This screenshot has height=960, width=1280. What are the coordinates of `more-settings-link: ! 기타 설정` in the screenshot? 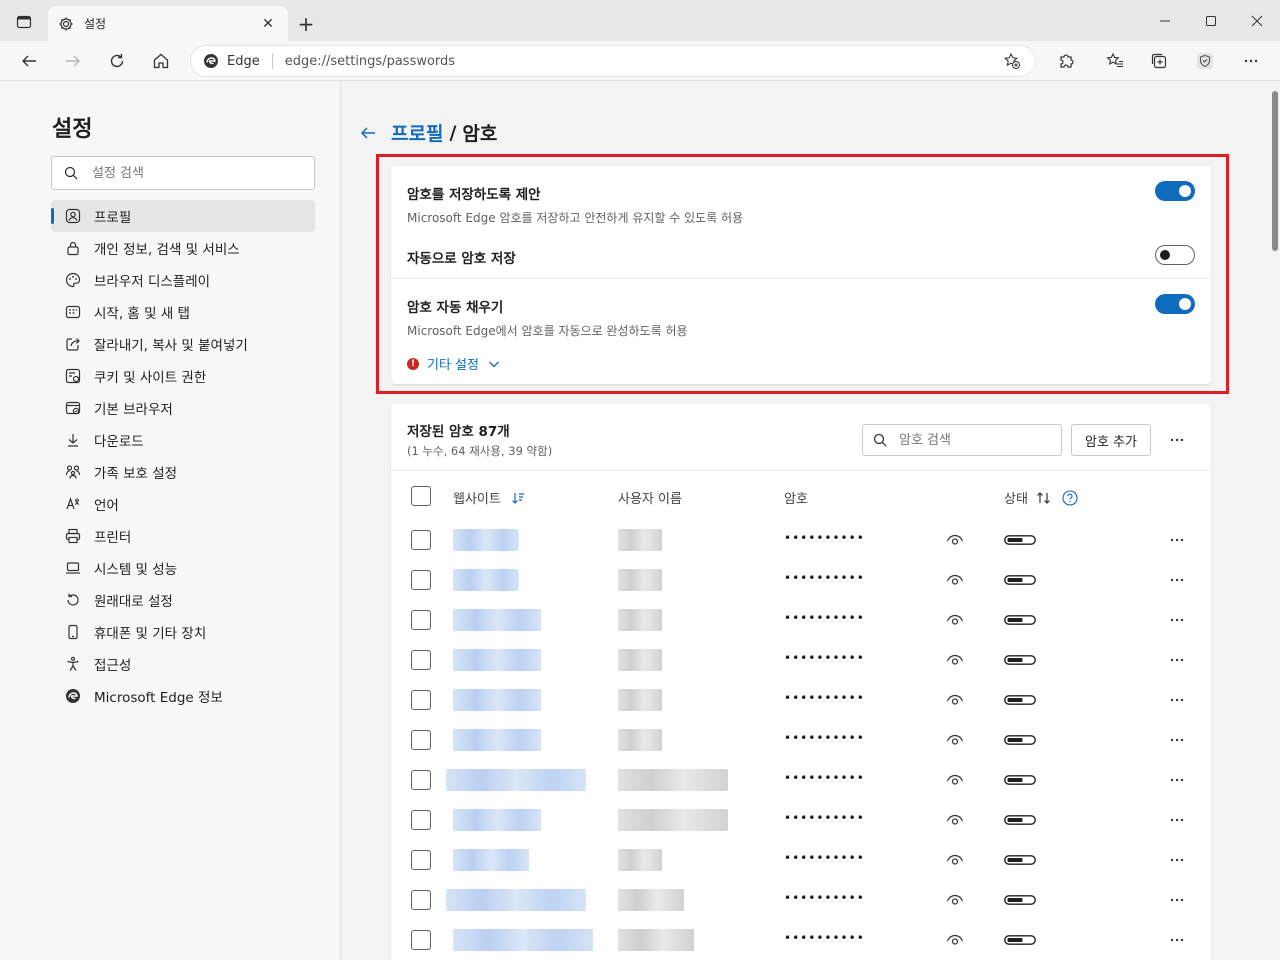 It's located at (454, 363).